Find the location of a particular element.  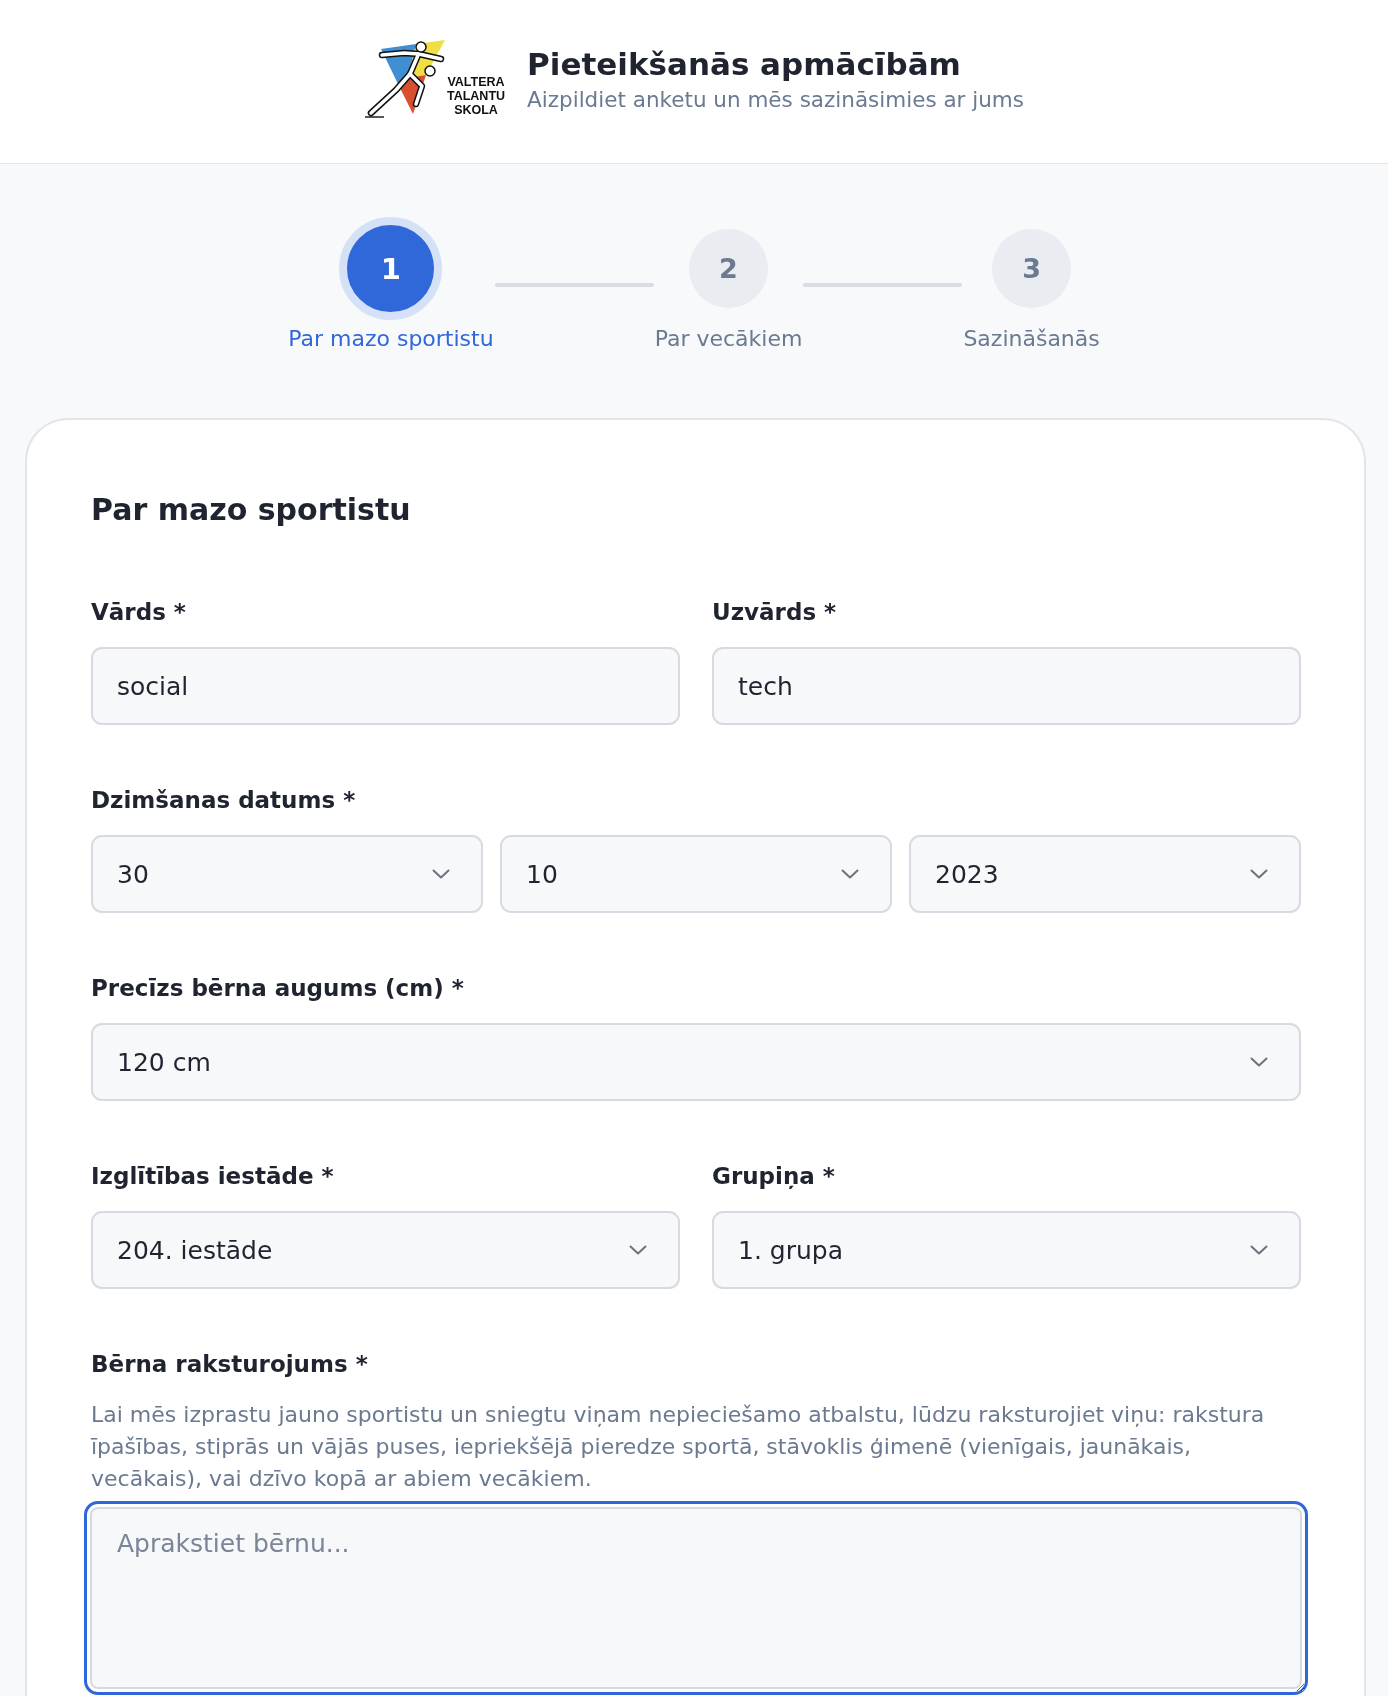

dropdown: 120 cm is located at coordinates (696, 1062).